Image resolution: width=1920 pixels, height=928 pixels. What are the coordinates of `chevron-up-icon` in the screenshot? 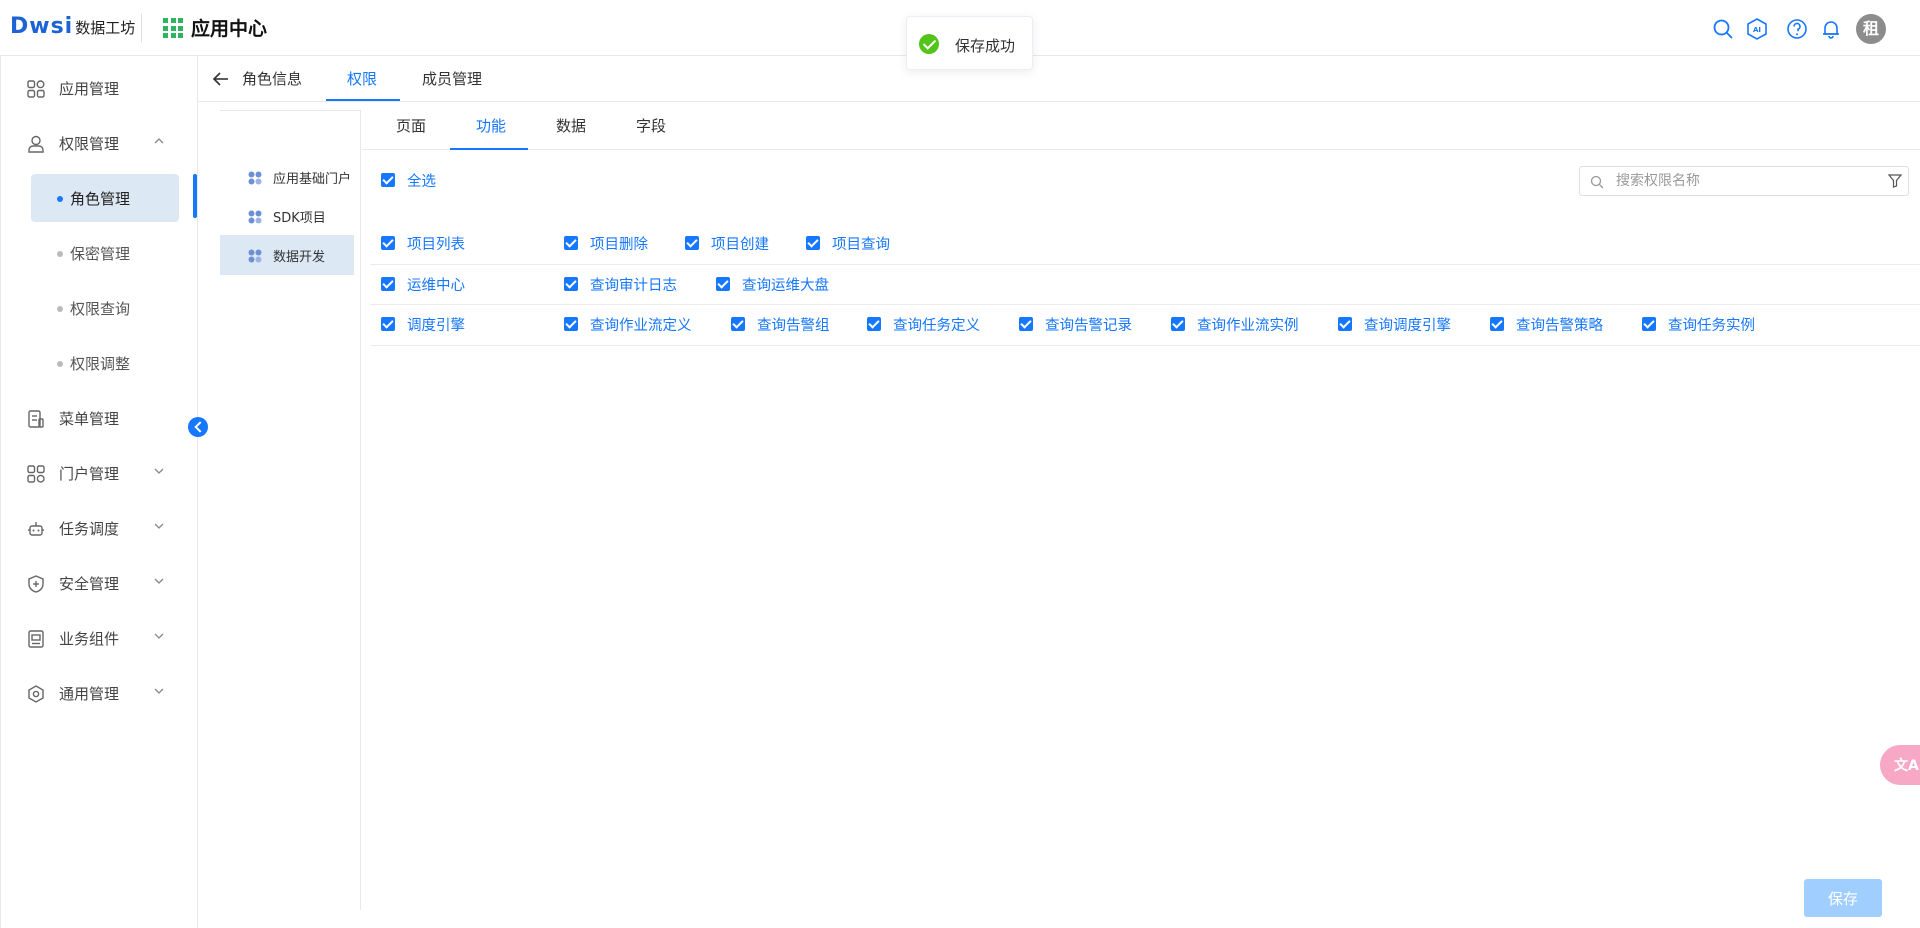 It's located at (159, 141).